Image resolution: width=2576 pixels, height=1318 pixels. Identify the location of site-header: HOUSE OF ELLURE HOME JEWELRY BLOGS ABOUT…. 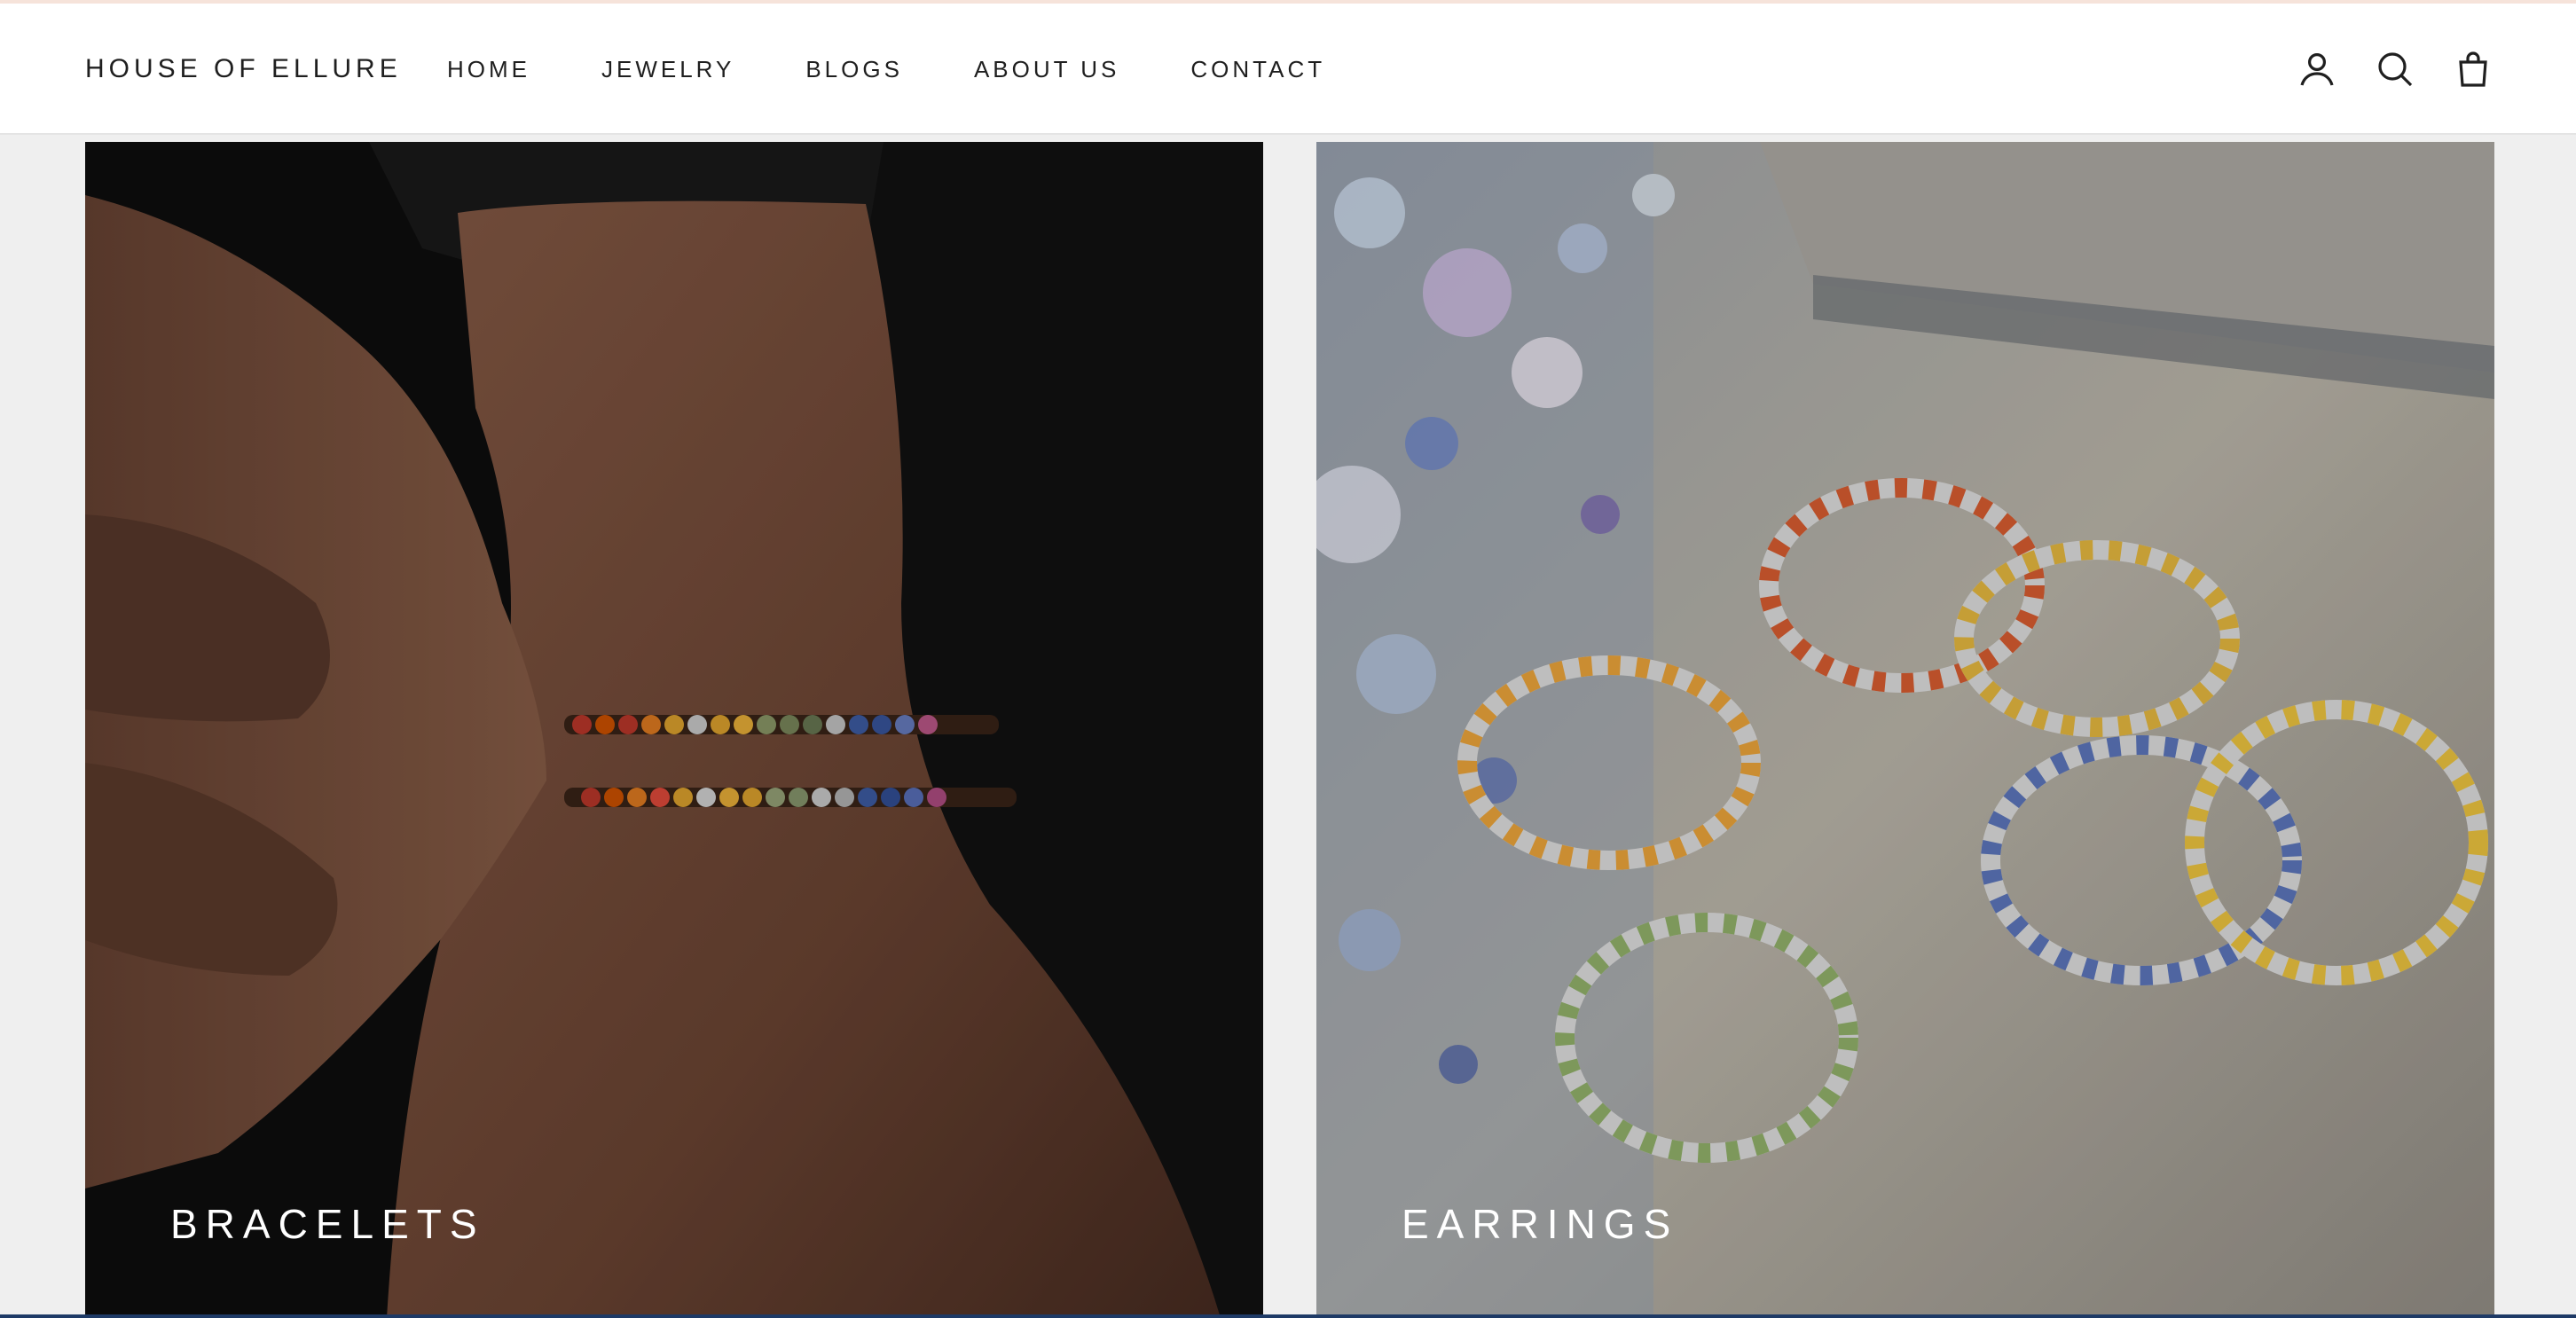
(1288, 70).